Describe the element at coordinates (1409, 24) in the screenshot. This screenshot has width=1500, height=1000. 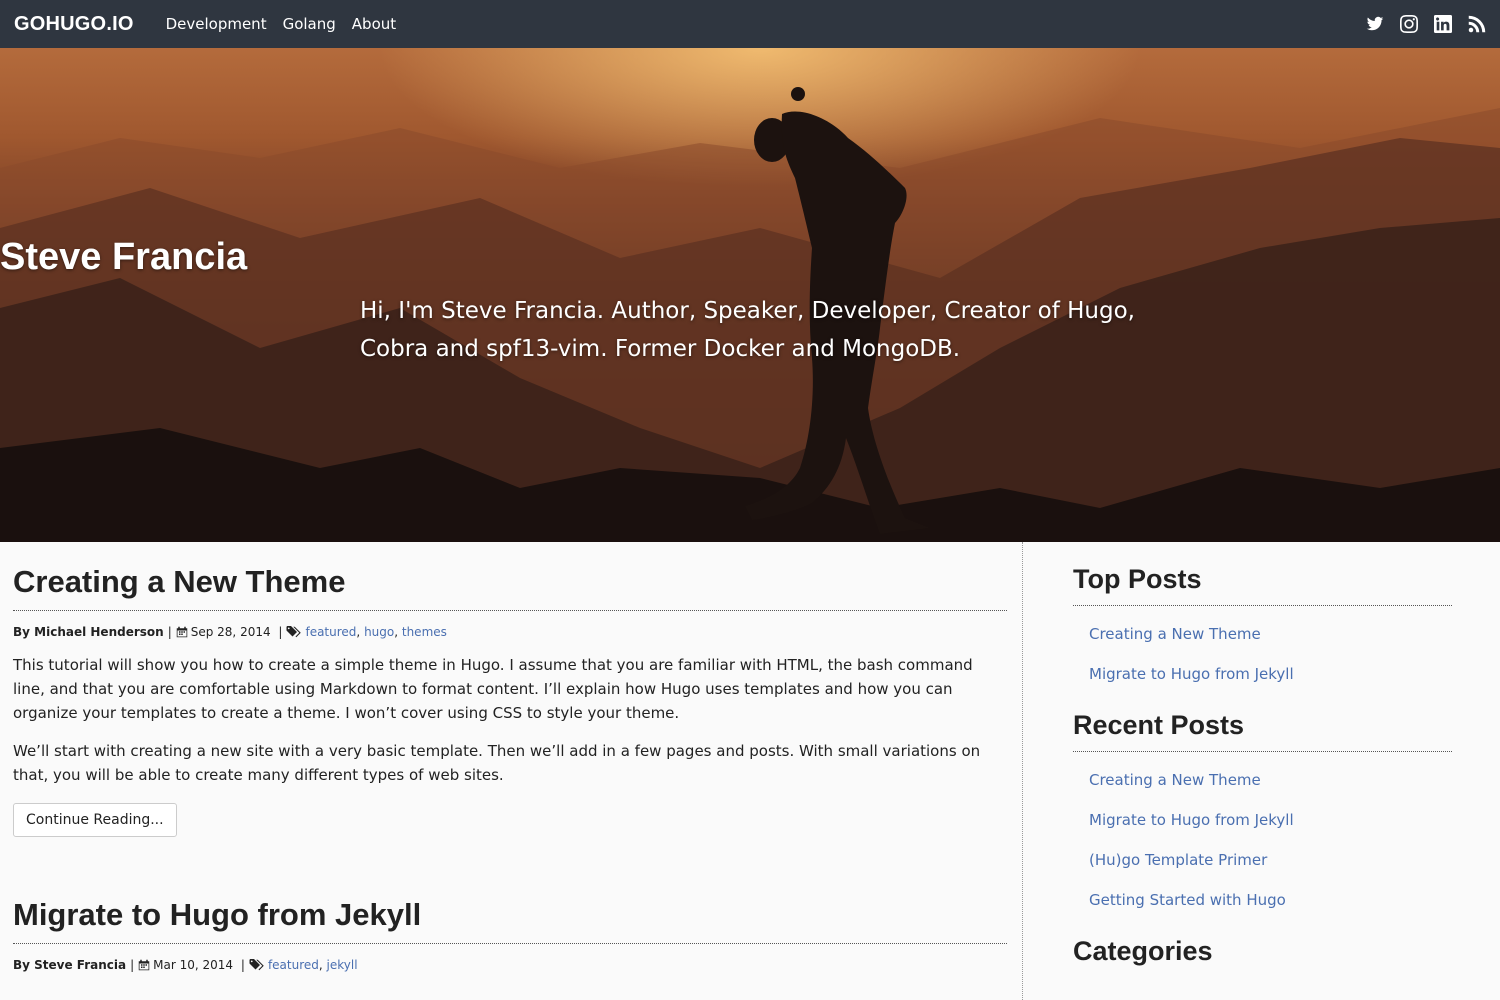
I see `instagram-icon` at that location.